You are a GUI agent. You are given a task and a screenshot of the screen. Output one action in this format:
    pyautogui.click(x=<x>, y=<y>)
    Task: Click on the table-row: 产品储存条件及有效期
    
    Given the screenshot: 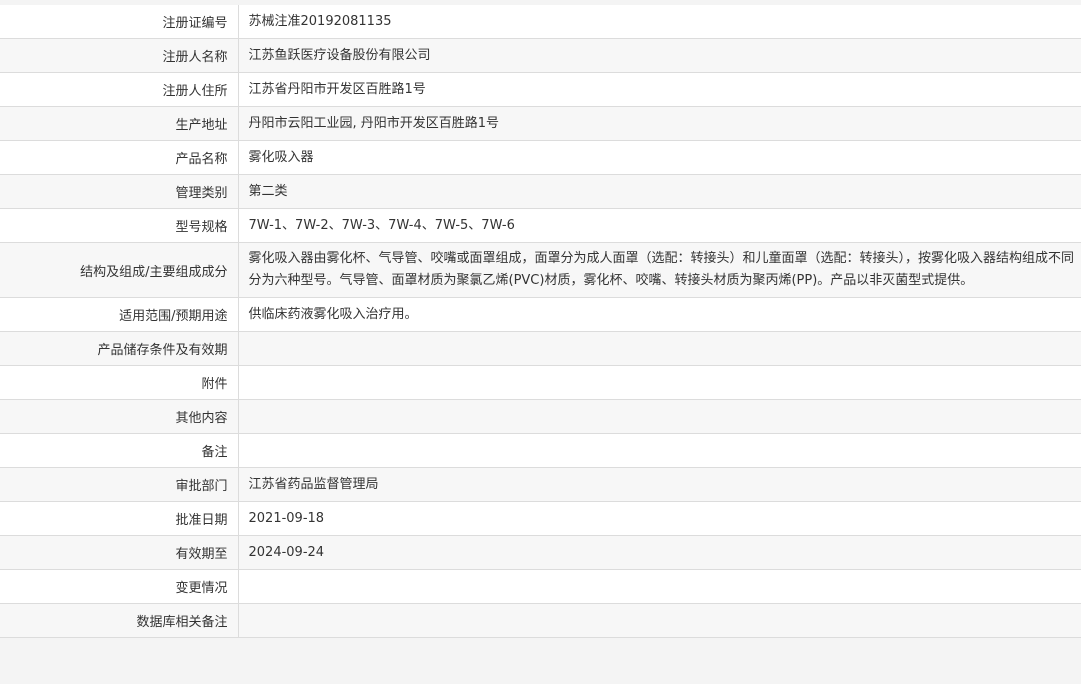 What is the action you would take?
    pyautogui.click(x=540, y=348)
    